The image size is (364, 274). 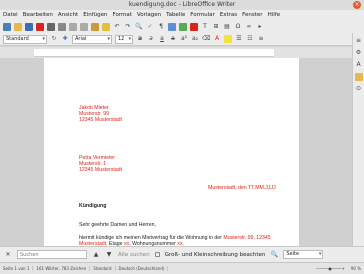 I want to click on horizontal-ruler, so click(x=154, y=53).